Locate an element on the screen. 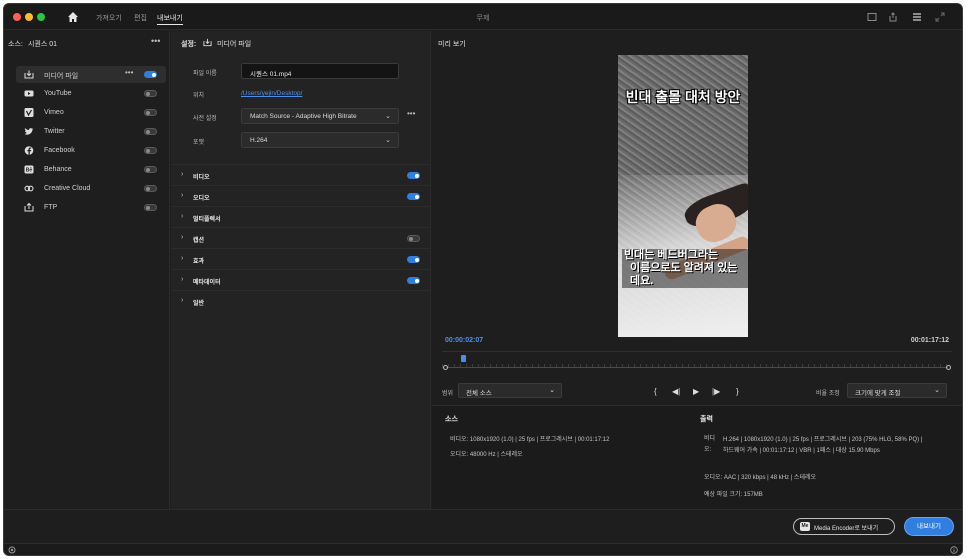 The image size is (966, 559). destination-label: FTP is located at coordinates (51, 207).